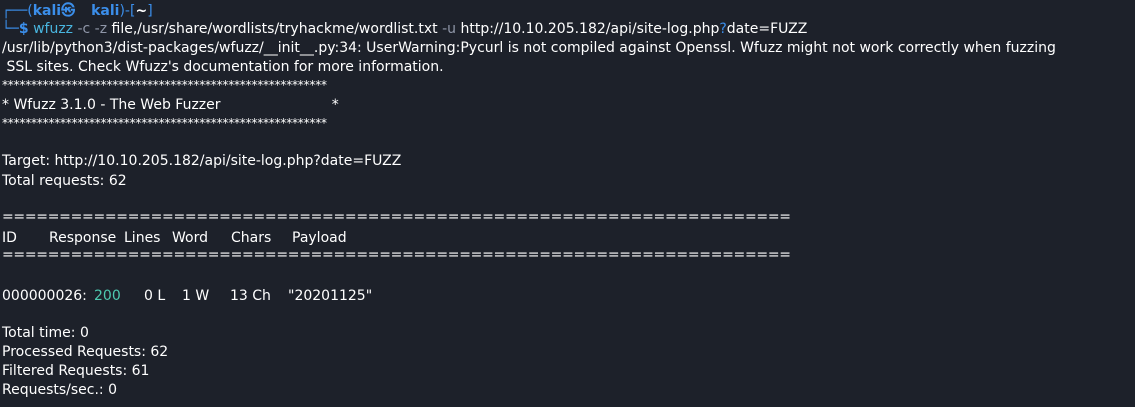 The image size is (1135, 407). What do you see at coordinates (68, 11) in the screenshot?
I see `skull-icon: ㉿` at bounding box center [68, 11].